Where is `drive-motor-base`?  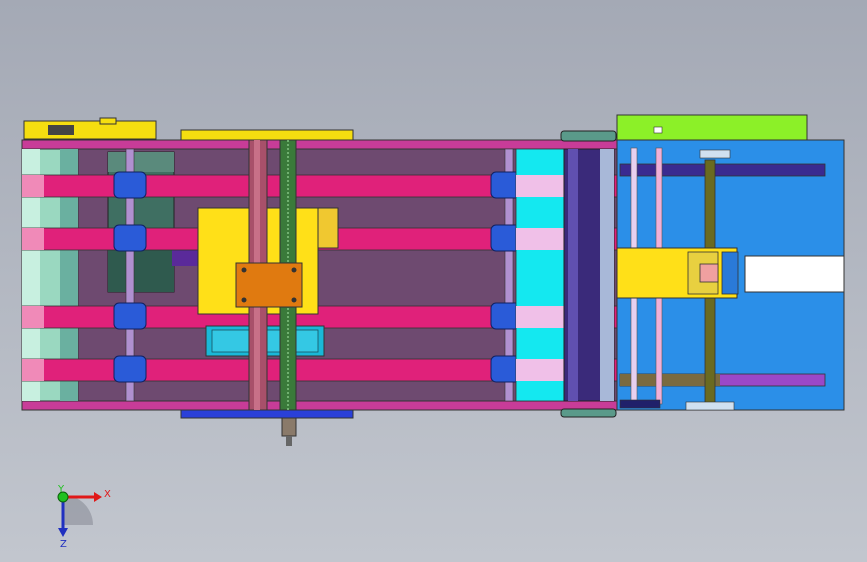
drive-motor-base is located at coordinates (141, 270).